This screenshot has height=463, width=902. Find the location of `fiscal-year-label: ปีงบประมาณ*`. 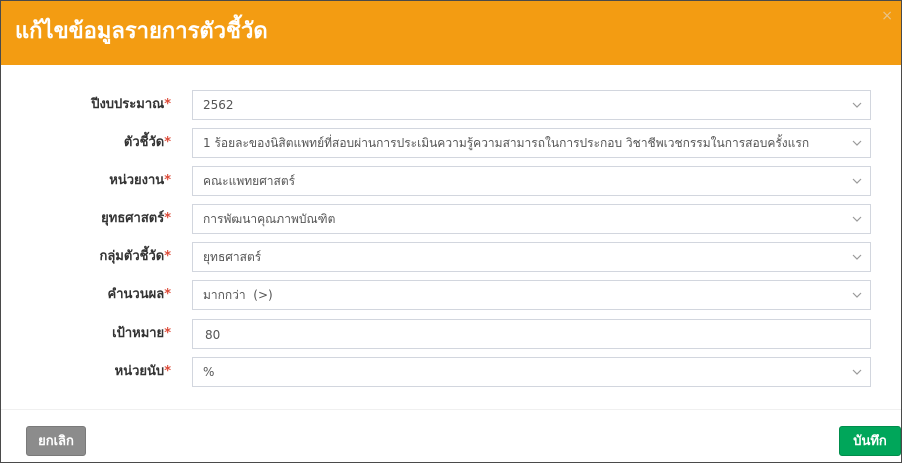

fiscal-year-label: ปีงบประมาณ* is located at coordinates (131, 105).